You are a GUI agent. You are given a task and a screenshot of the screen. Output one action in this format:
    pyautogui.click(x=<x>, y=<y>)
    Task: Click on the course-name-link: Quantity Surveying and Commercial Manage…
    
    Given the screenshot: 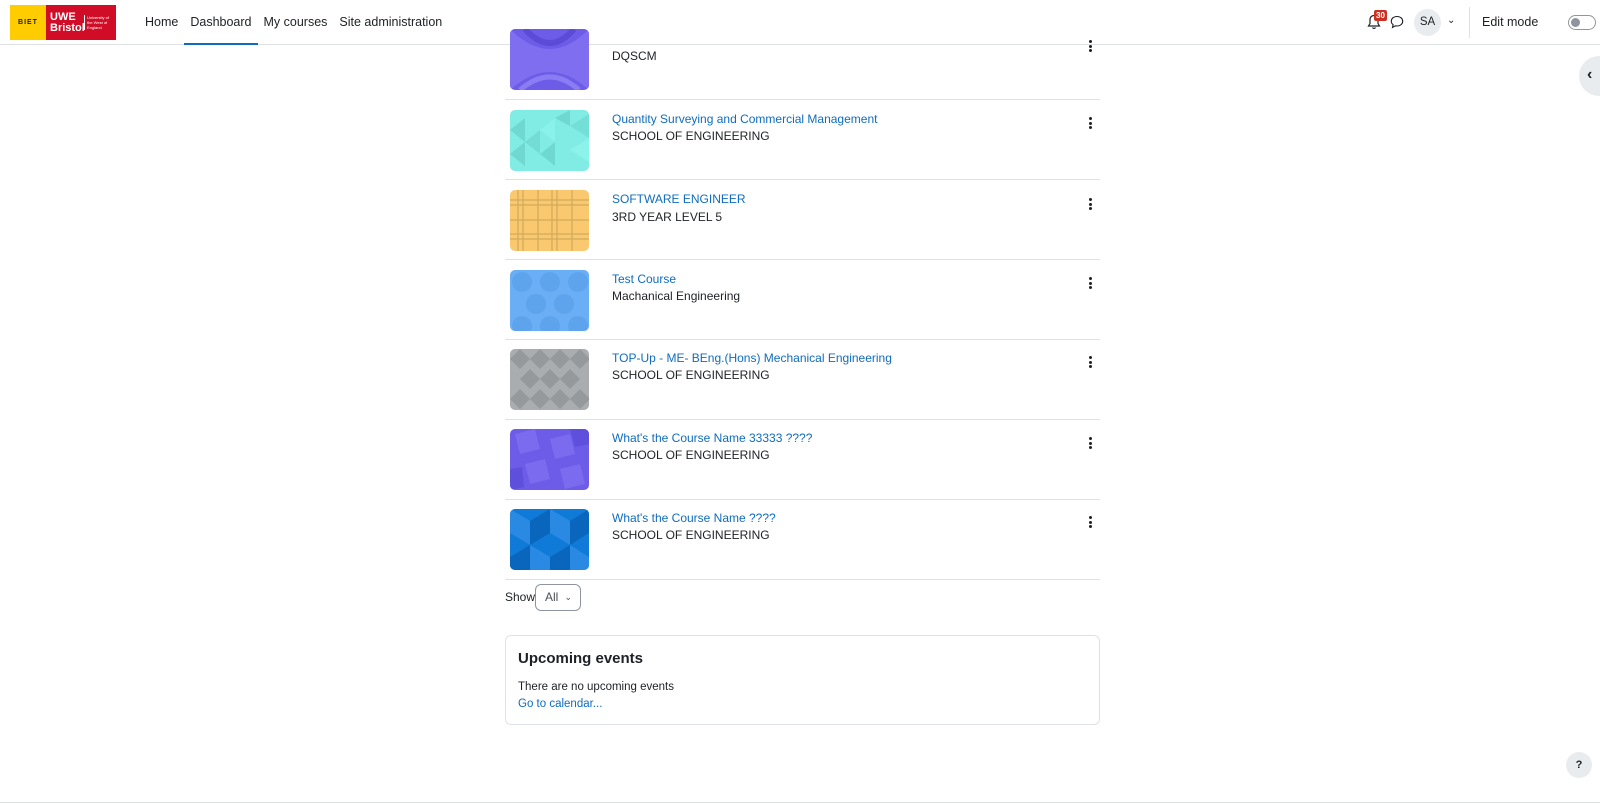 What is the action you would take?
    pyautogui.click(x=744, y=119)
    